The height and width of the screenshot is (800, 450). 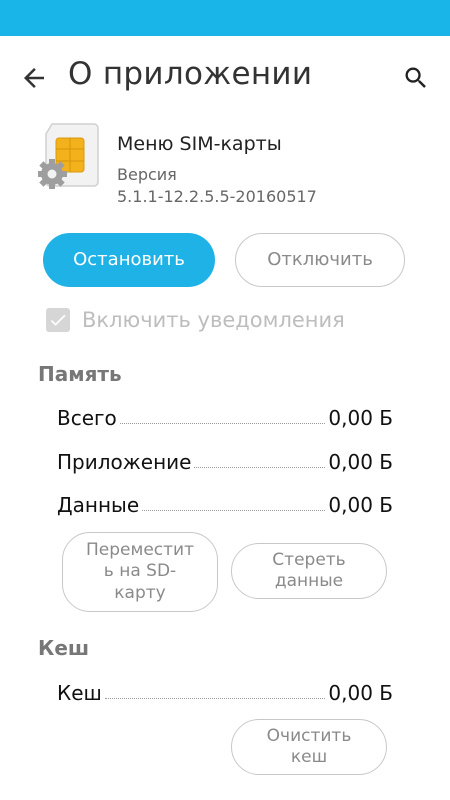 I want to click on status-bar, so click(x=225, y=18).